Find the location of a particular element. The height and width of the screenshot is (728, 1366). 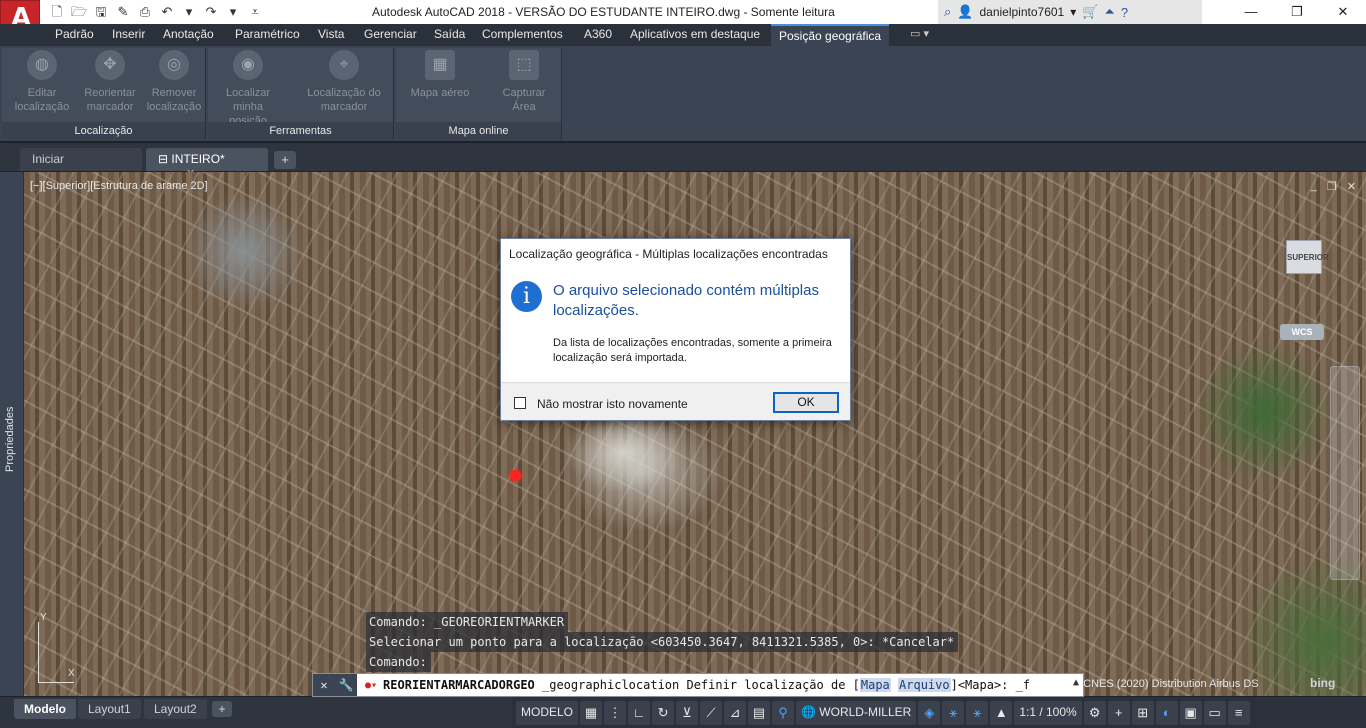

annotation-scale-icon: ▲ is located at coordinates (1001, 712).